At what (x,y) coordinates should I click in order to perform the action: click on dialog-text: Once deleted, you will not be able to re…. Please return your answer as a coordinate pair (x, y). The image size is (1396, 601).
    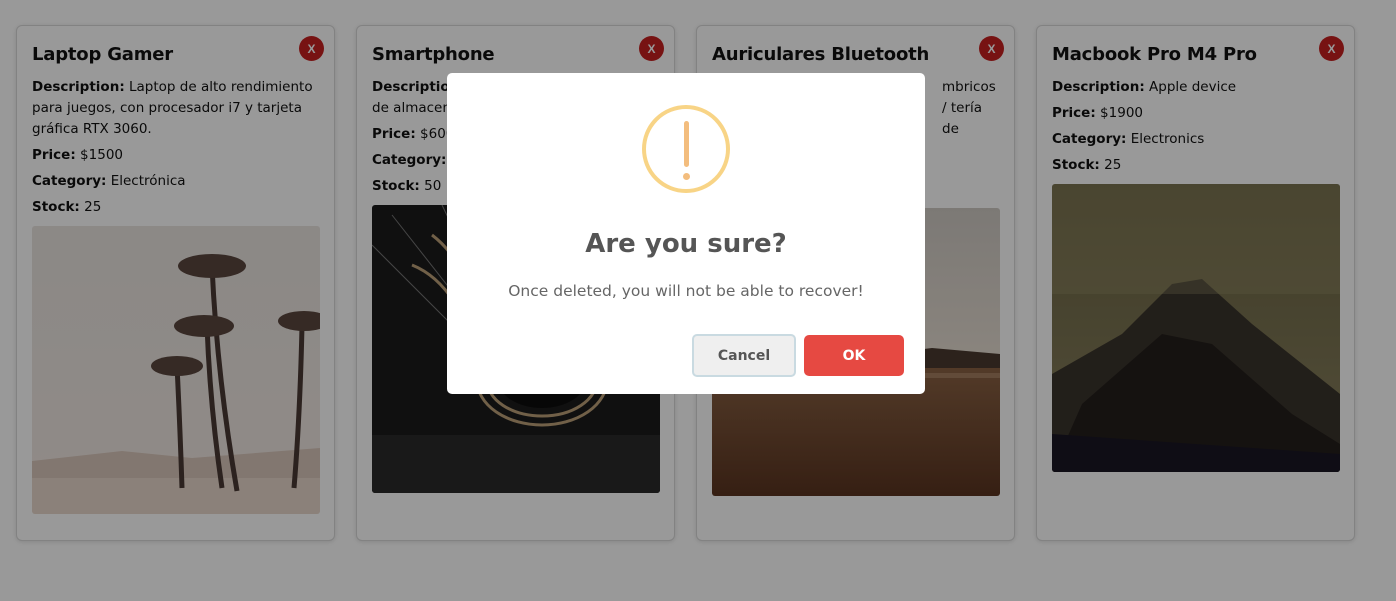
    Looking at the image, I should click on (686, 291).